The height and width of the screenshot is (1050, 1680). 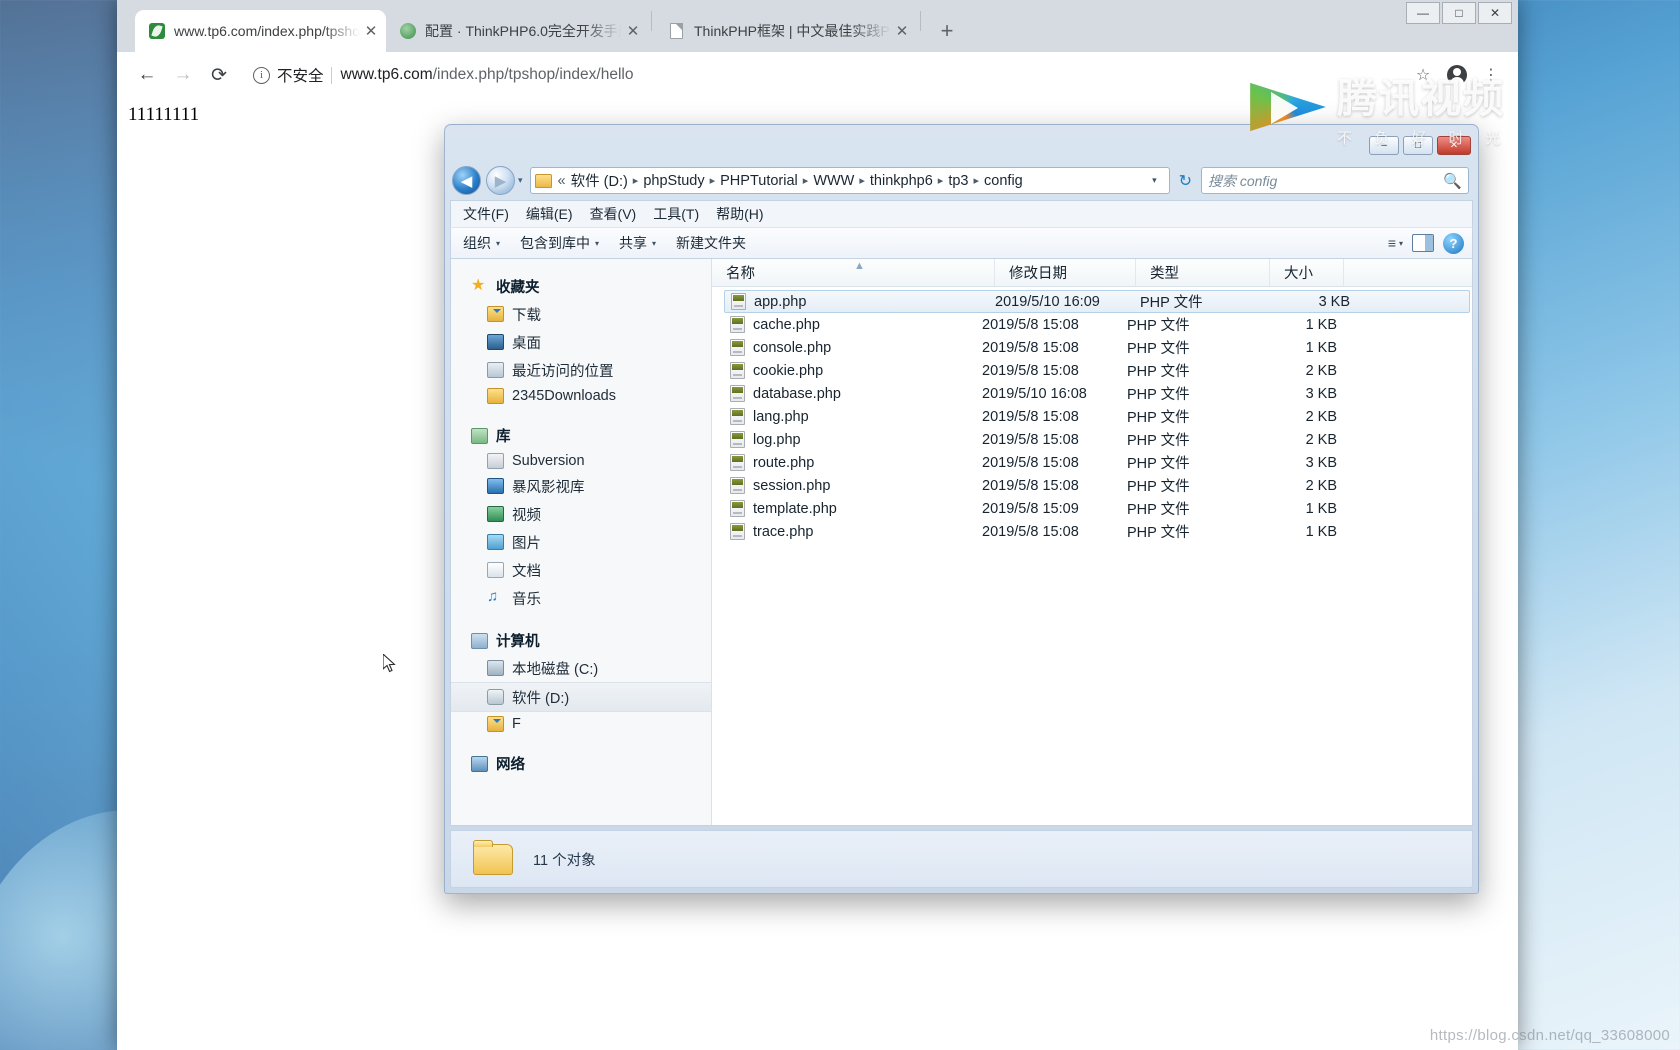 I want to click on table-row: console.php 2019/5/8 15:08 PHP 文件 1 KB, so click(x=1092, y=347).